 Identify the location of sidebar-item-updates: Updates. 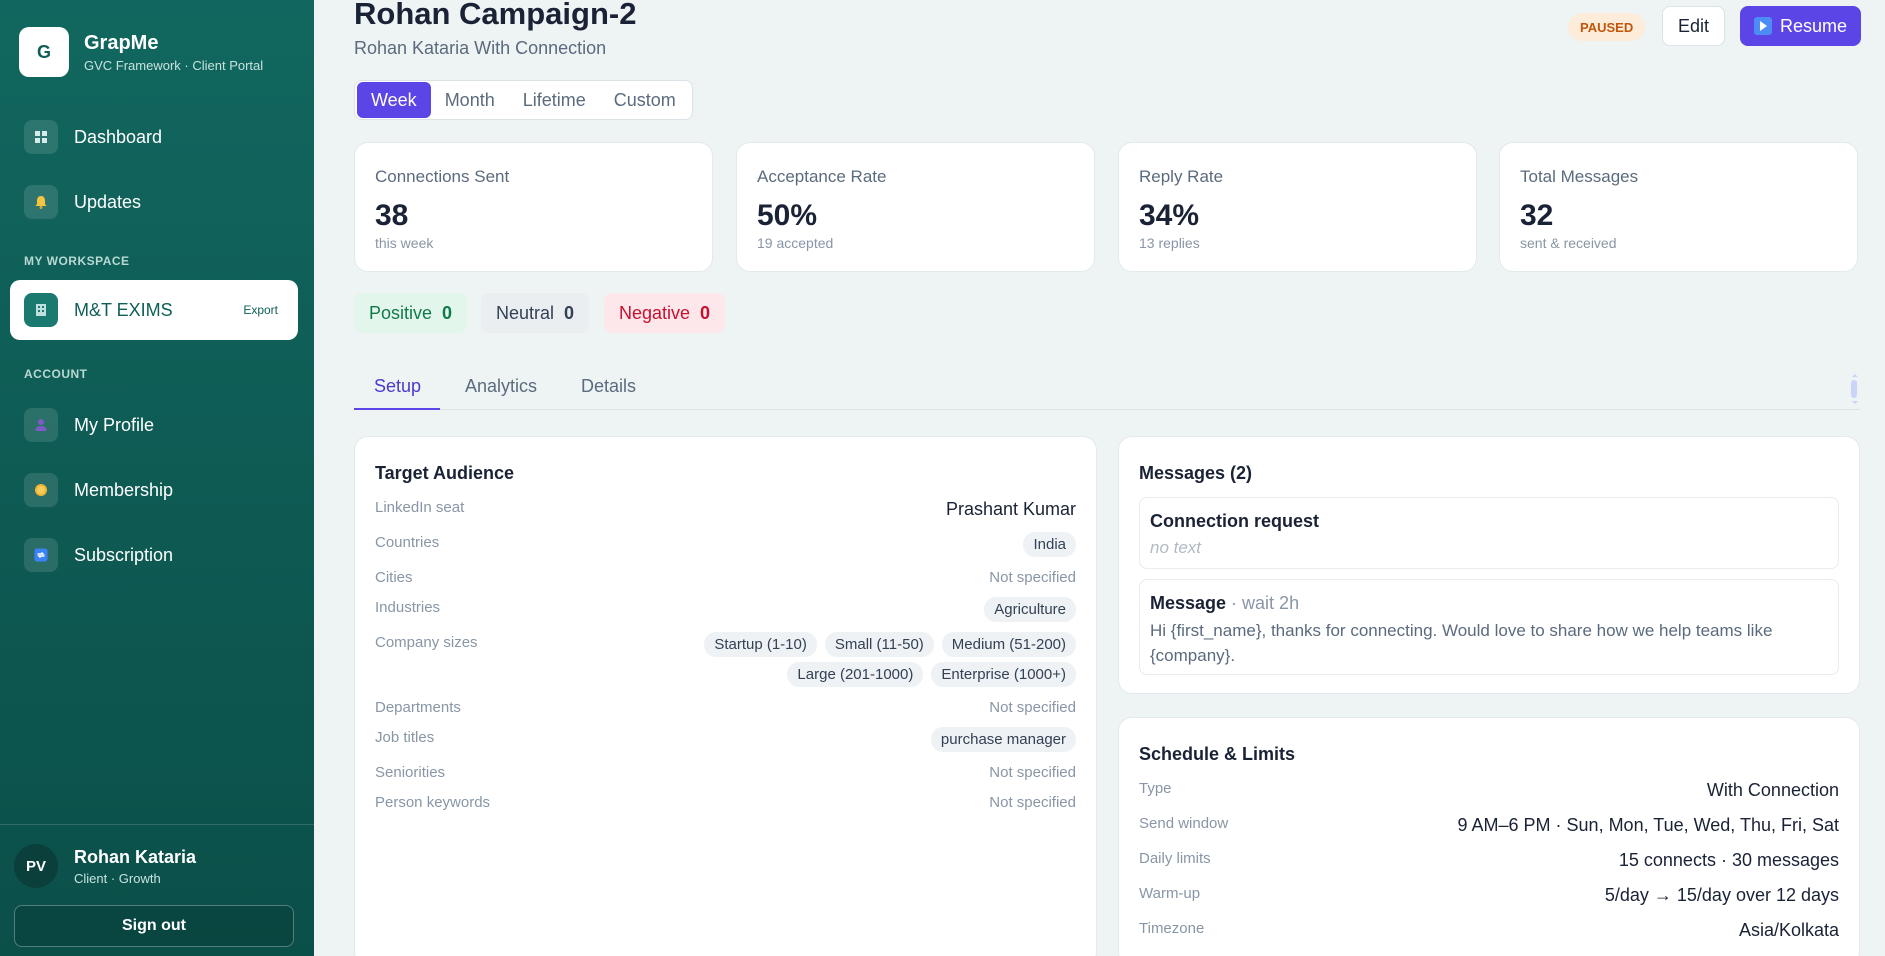
(154, 202).